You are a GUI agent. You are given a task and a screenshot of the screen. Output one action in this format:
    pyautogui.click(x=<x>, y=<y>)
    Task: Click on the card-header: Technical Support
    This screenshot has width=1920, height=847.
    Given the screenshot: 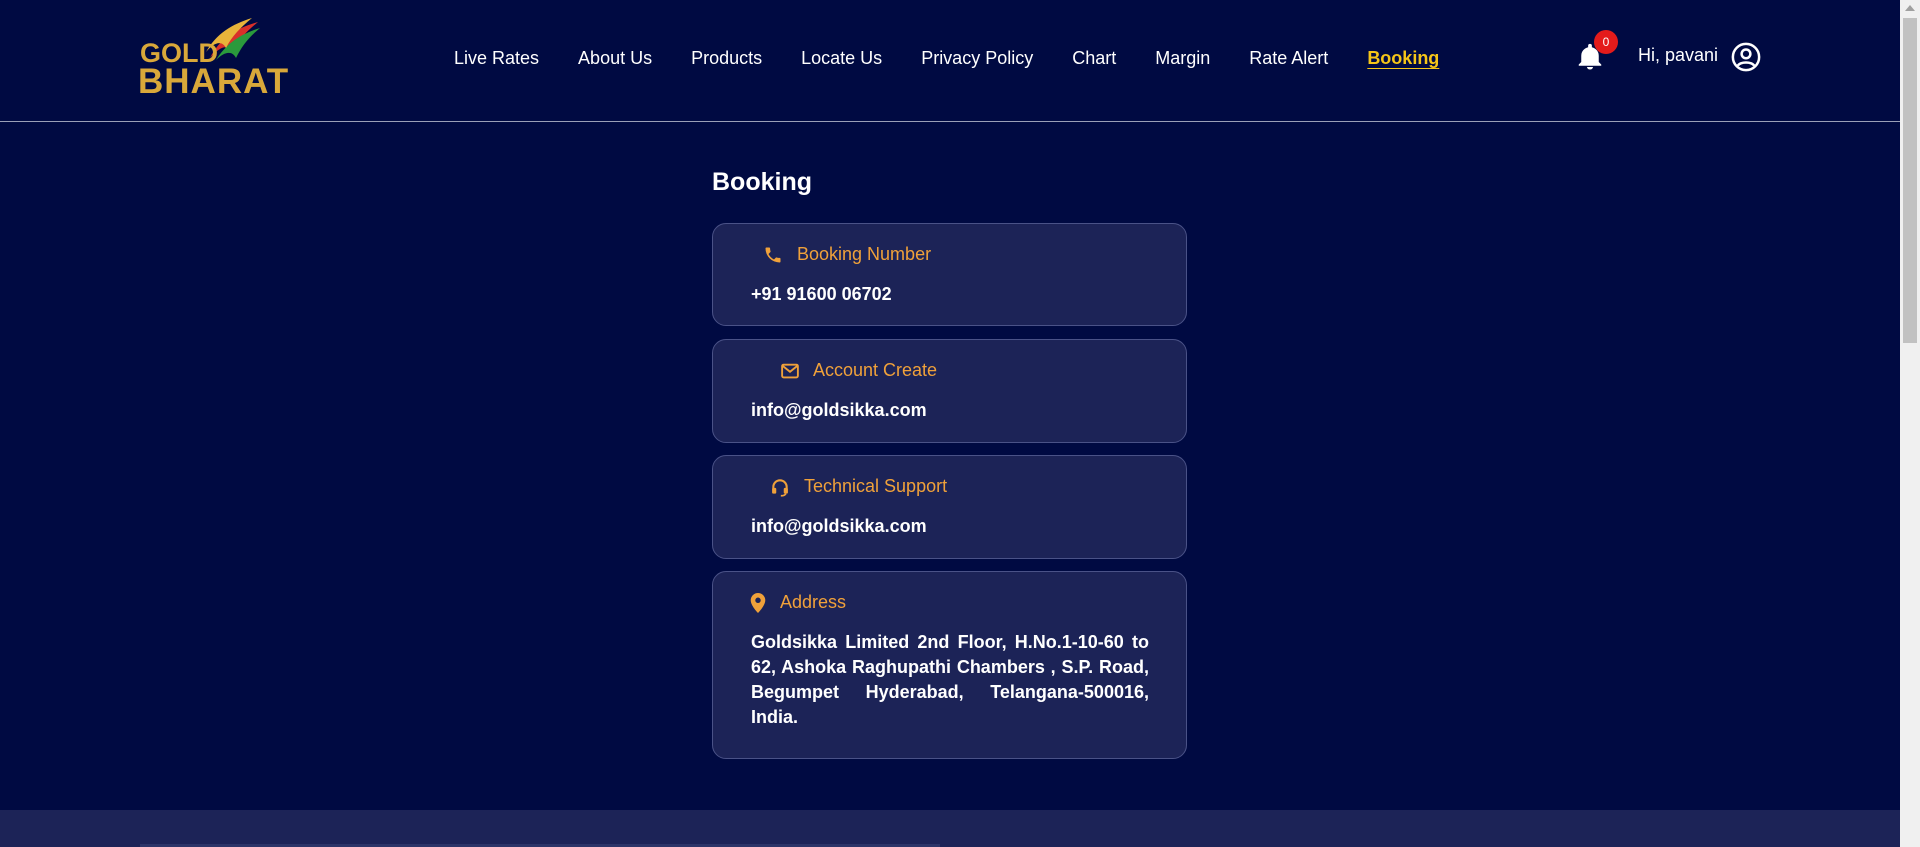 What is the action you would take?
    pyautogui.click(x=858, y=486)
    